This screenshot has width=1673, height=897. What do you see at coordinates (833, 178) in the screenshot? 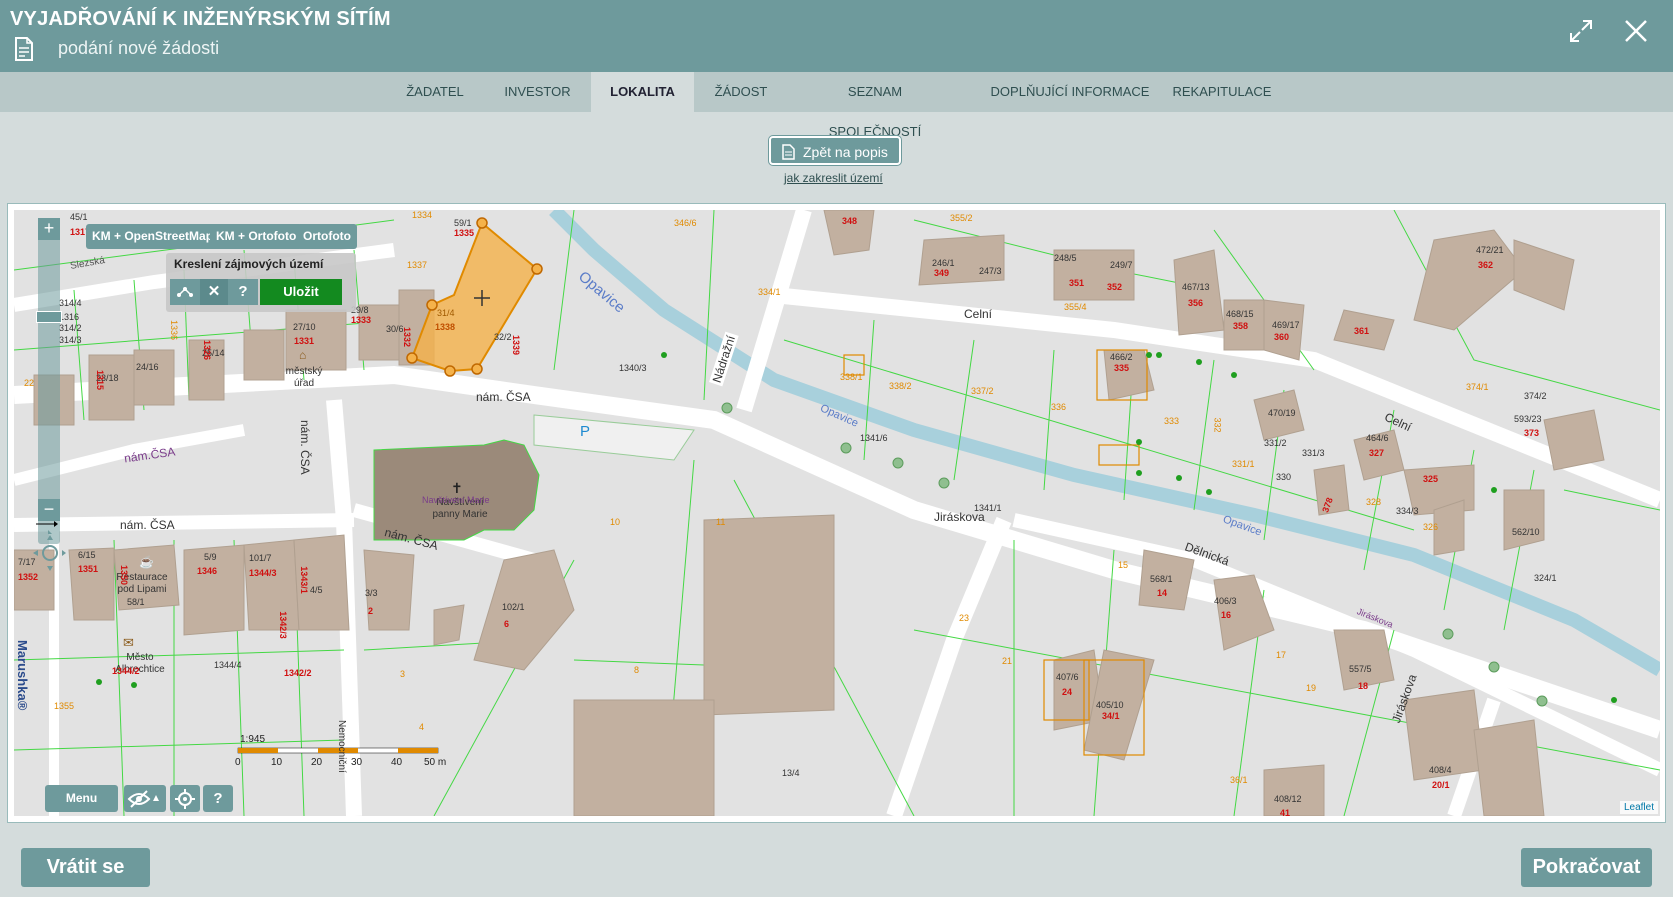
I see `howto-link: jak zakreslit území` at bounding box center [833, 178].